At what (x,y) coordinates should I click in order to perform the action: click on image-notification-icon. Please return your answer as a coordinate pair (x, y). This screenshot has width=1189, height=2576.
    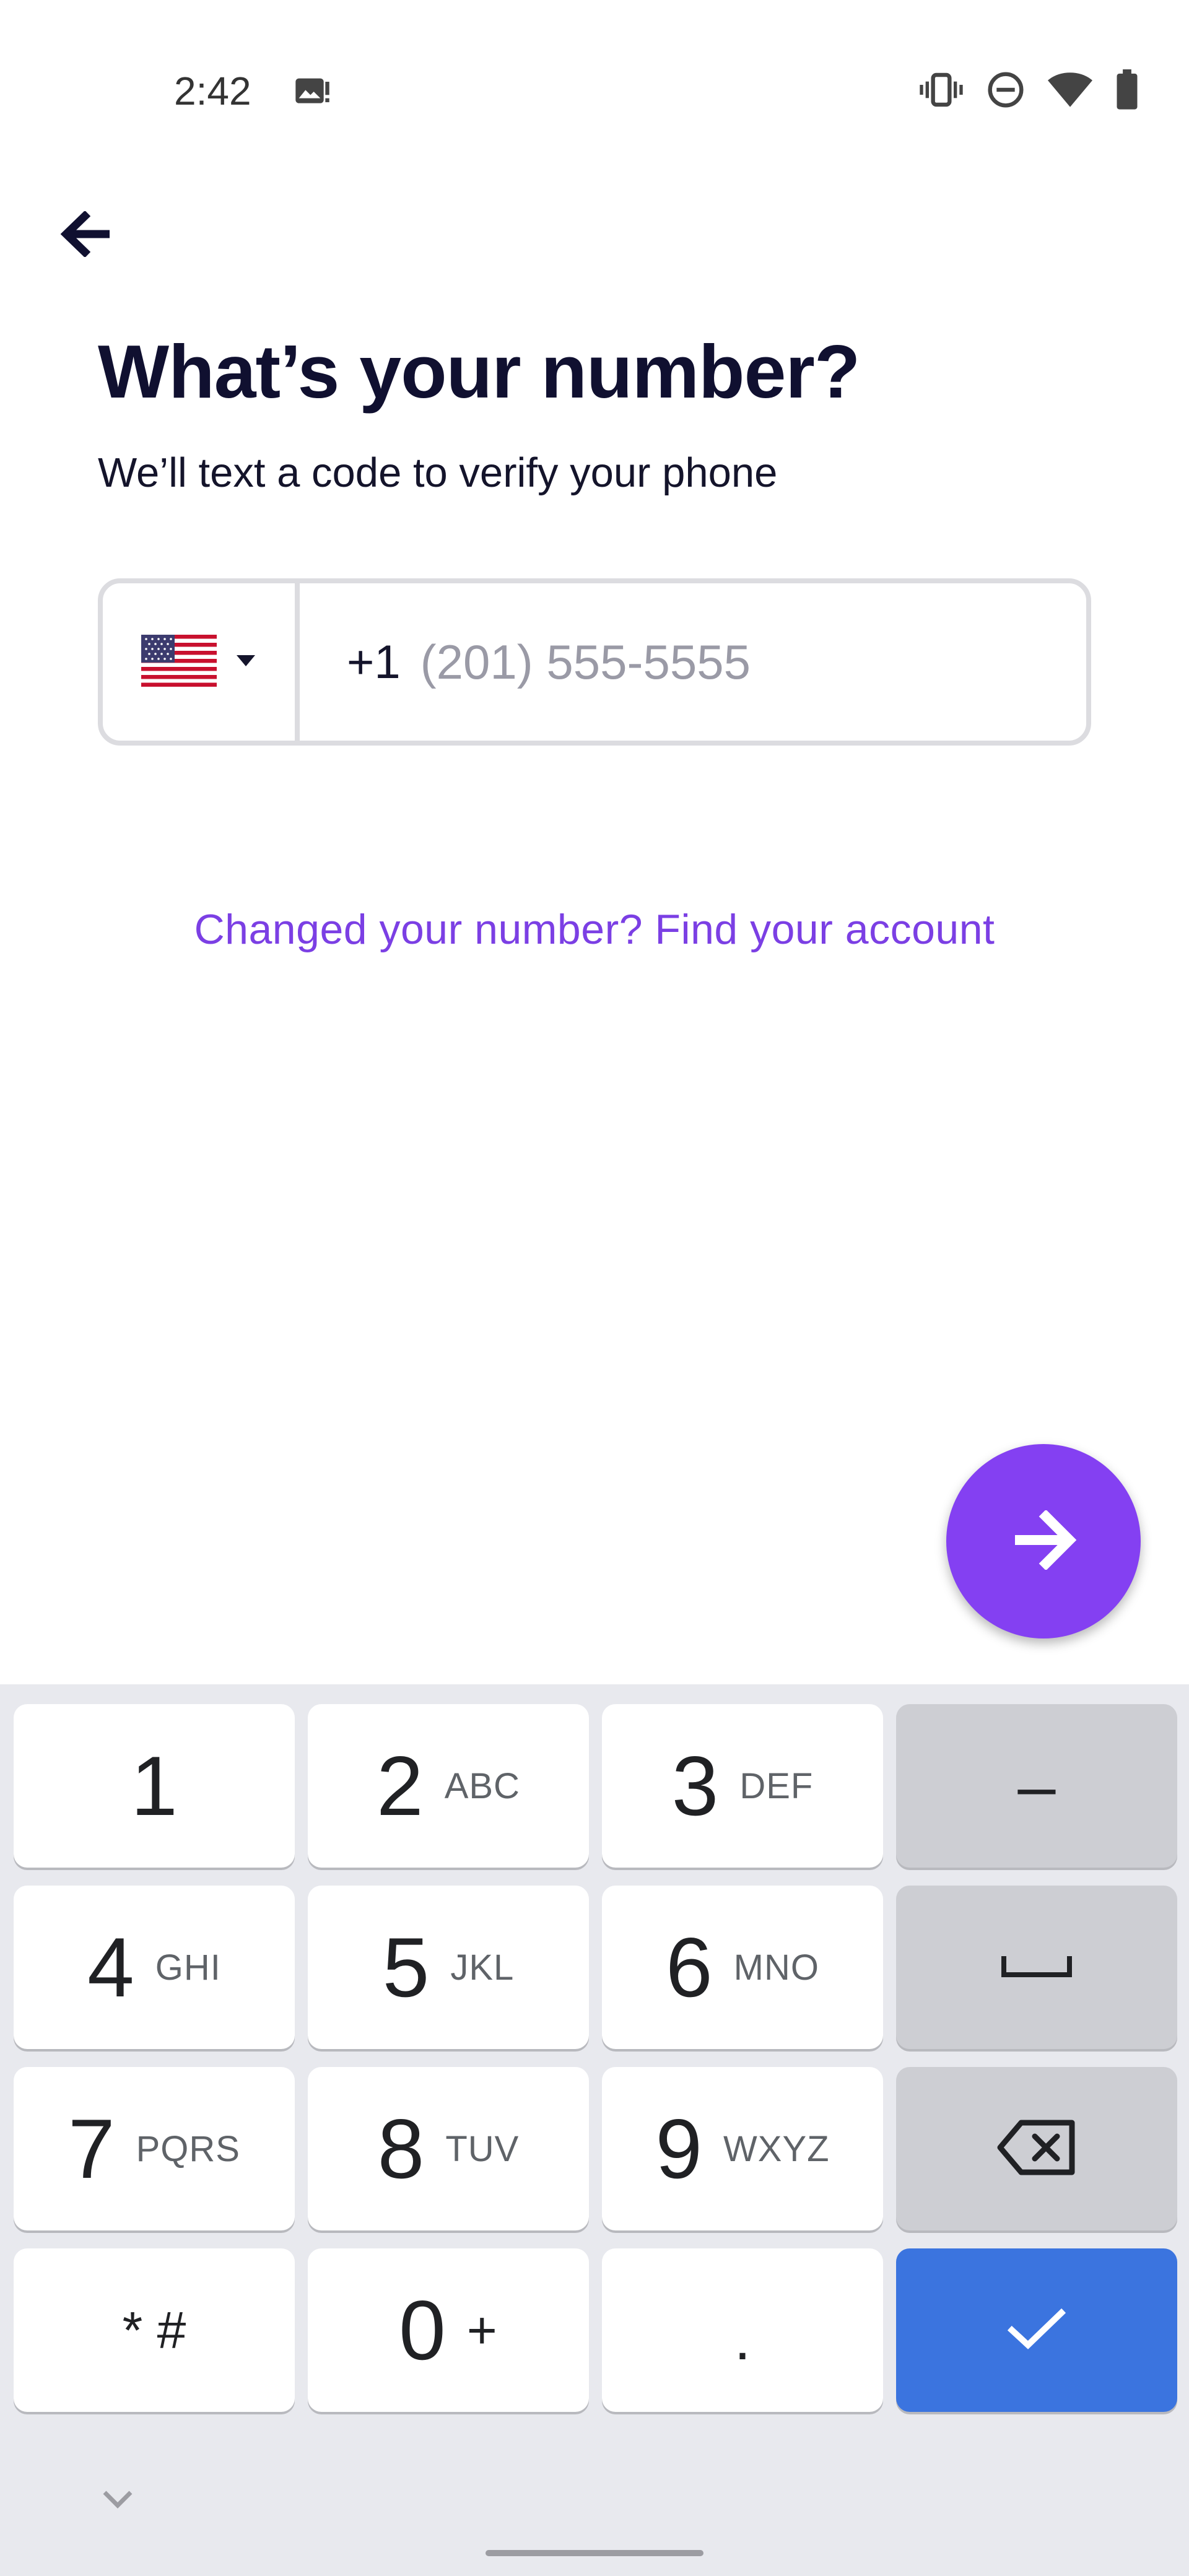
    Looking at the image, I should click on (312, 91).